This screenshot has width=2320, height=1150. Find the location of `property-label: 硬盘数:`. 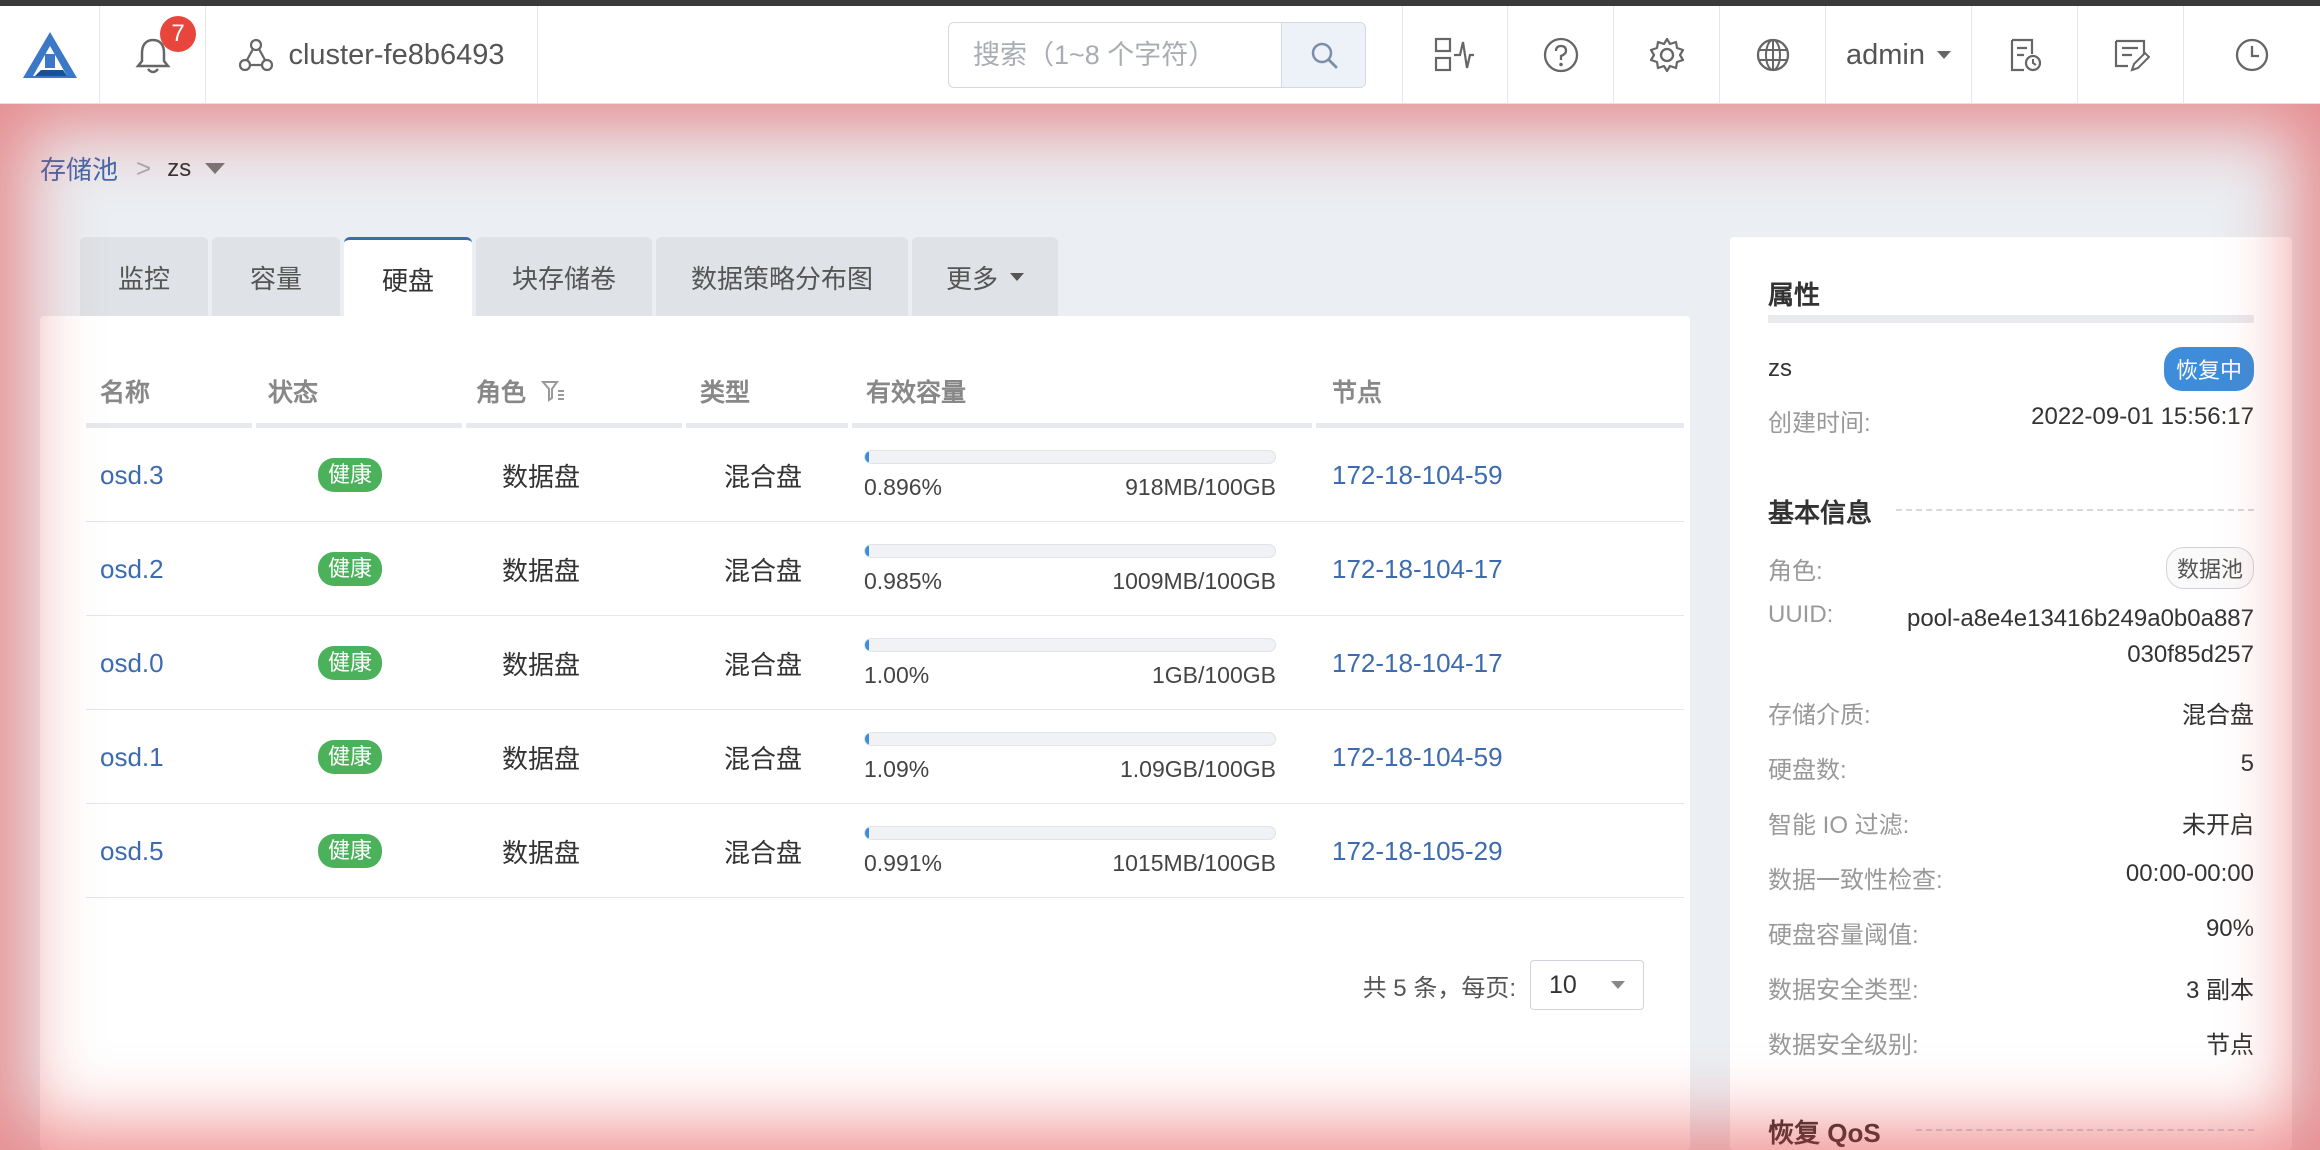

property-label: 硬盘数: is located at coordinates (1807, 770).